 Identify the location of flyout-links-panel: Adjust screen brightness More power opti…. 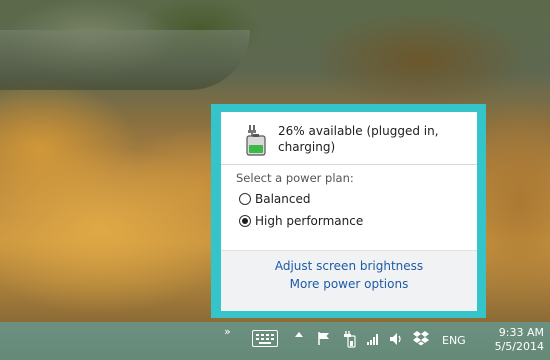
(349, 280).